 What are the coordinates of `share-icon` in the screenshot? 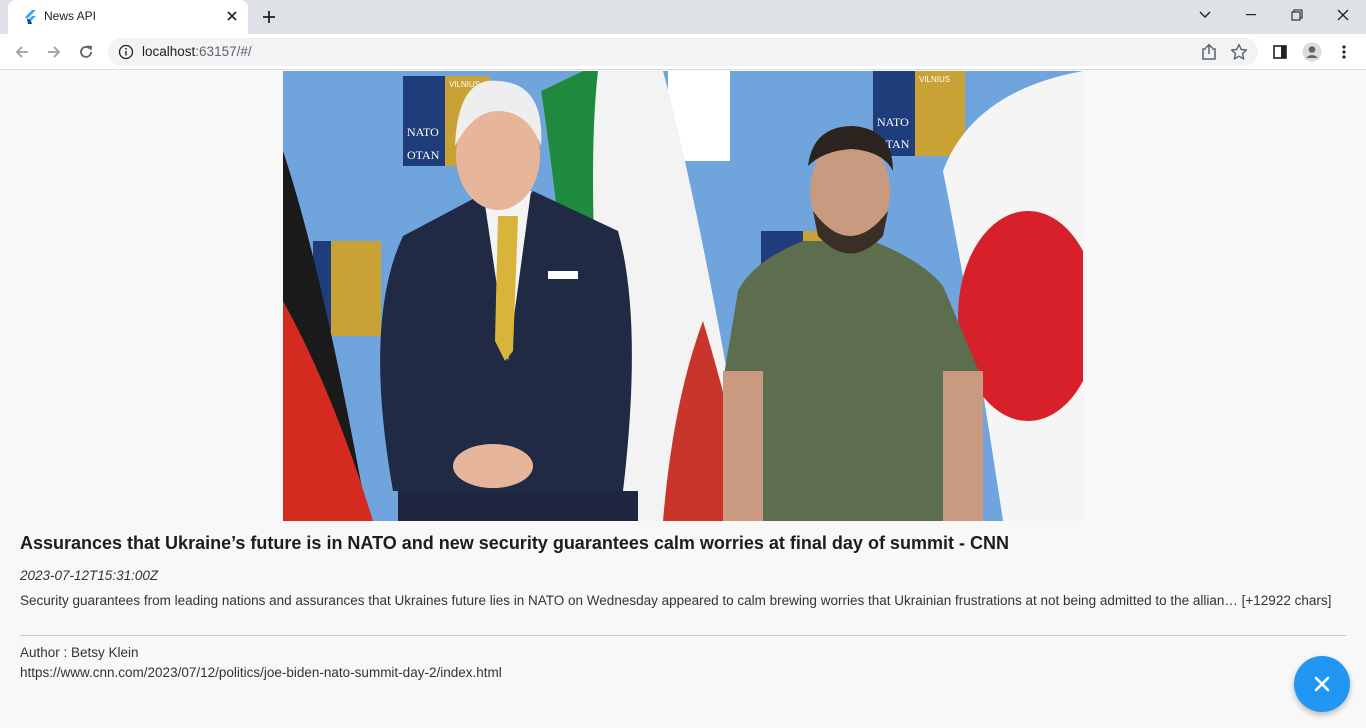 It's located at (1209, 52).